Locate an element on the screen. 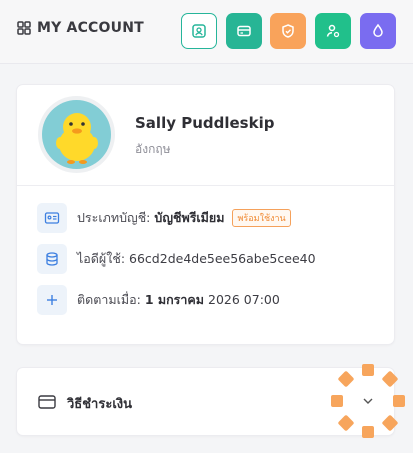 Image resolution: width=413 pixels, height=453 pixels. follow-text: ติดตามเมื่อ: 1 มกราคม 2026 07:00 is located at coordinates (178, 300).